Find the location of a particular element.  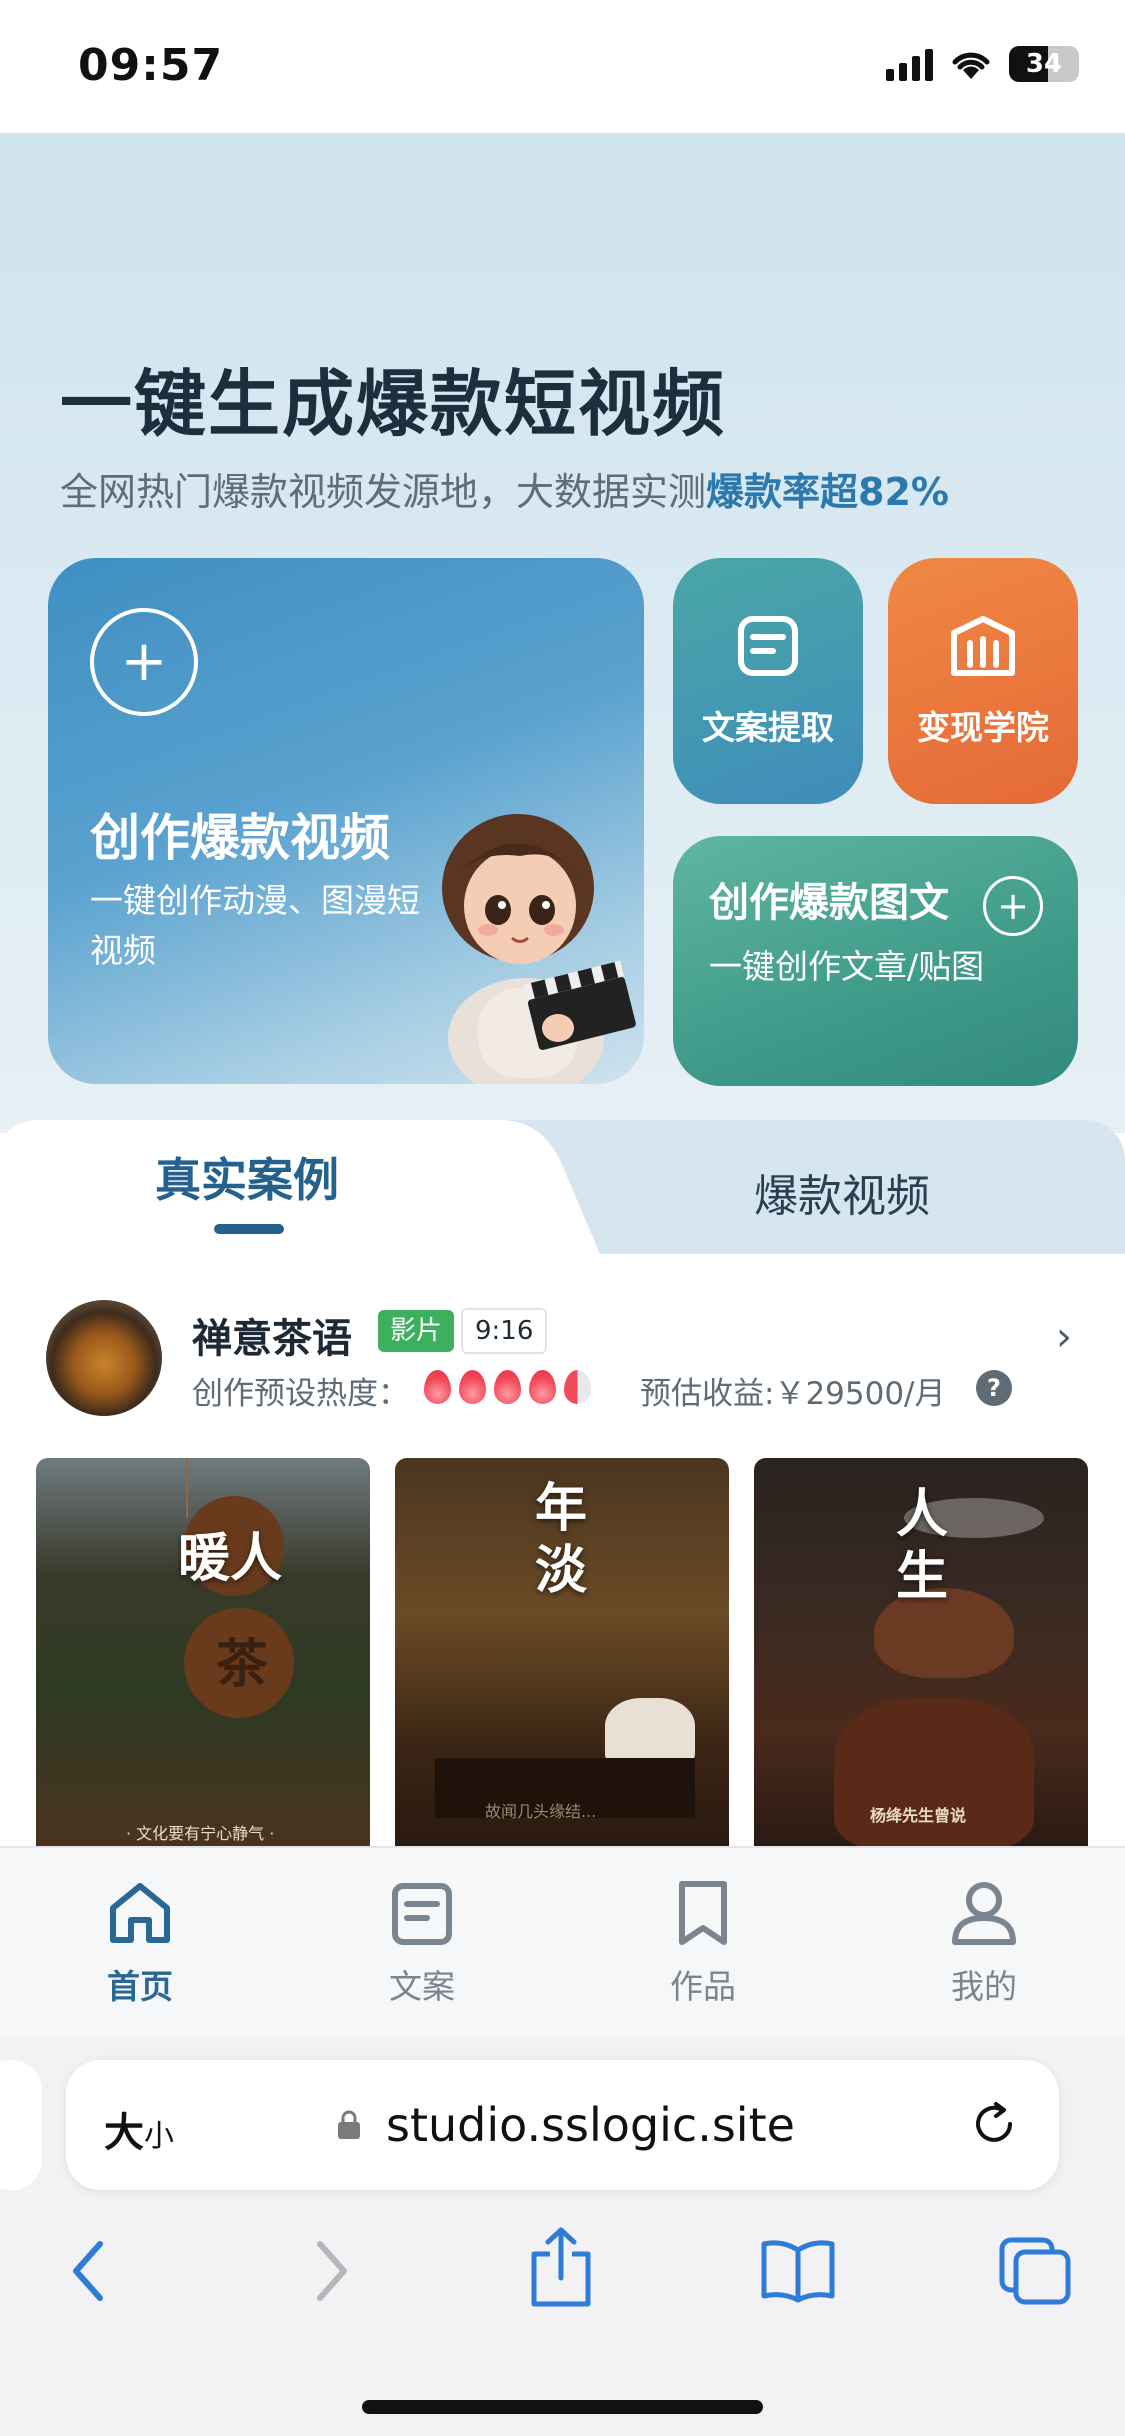

text-size-small: 小 is located at coordinates (159, 2136).